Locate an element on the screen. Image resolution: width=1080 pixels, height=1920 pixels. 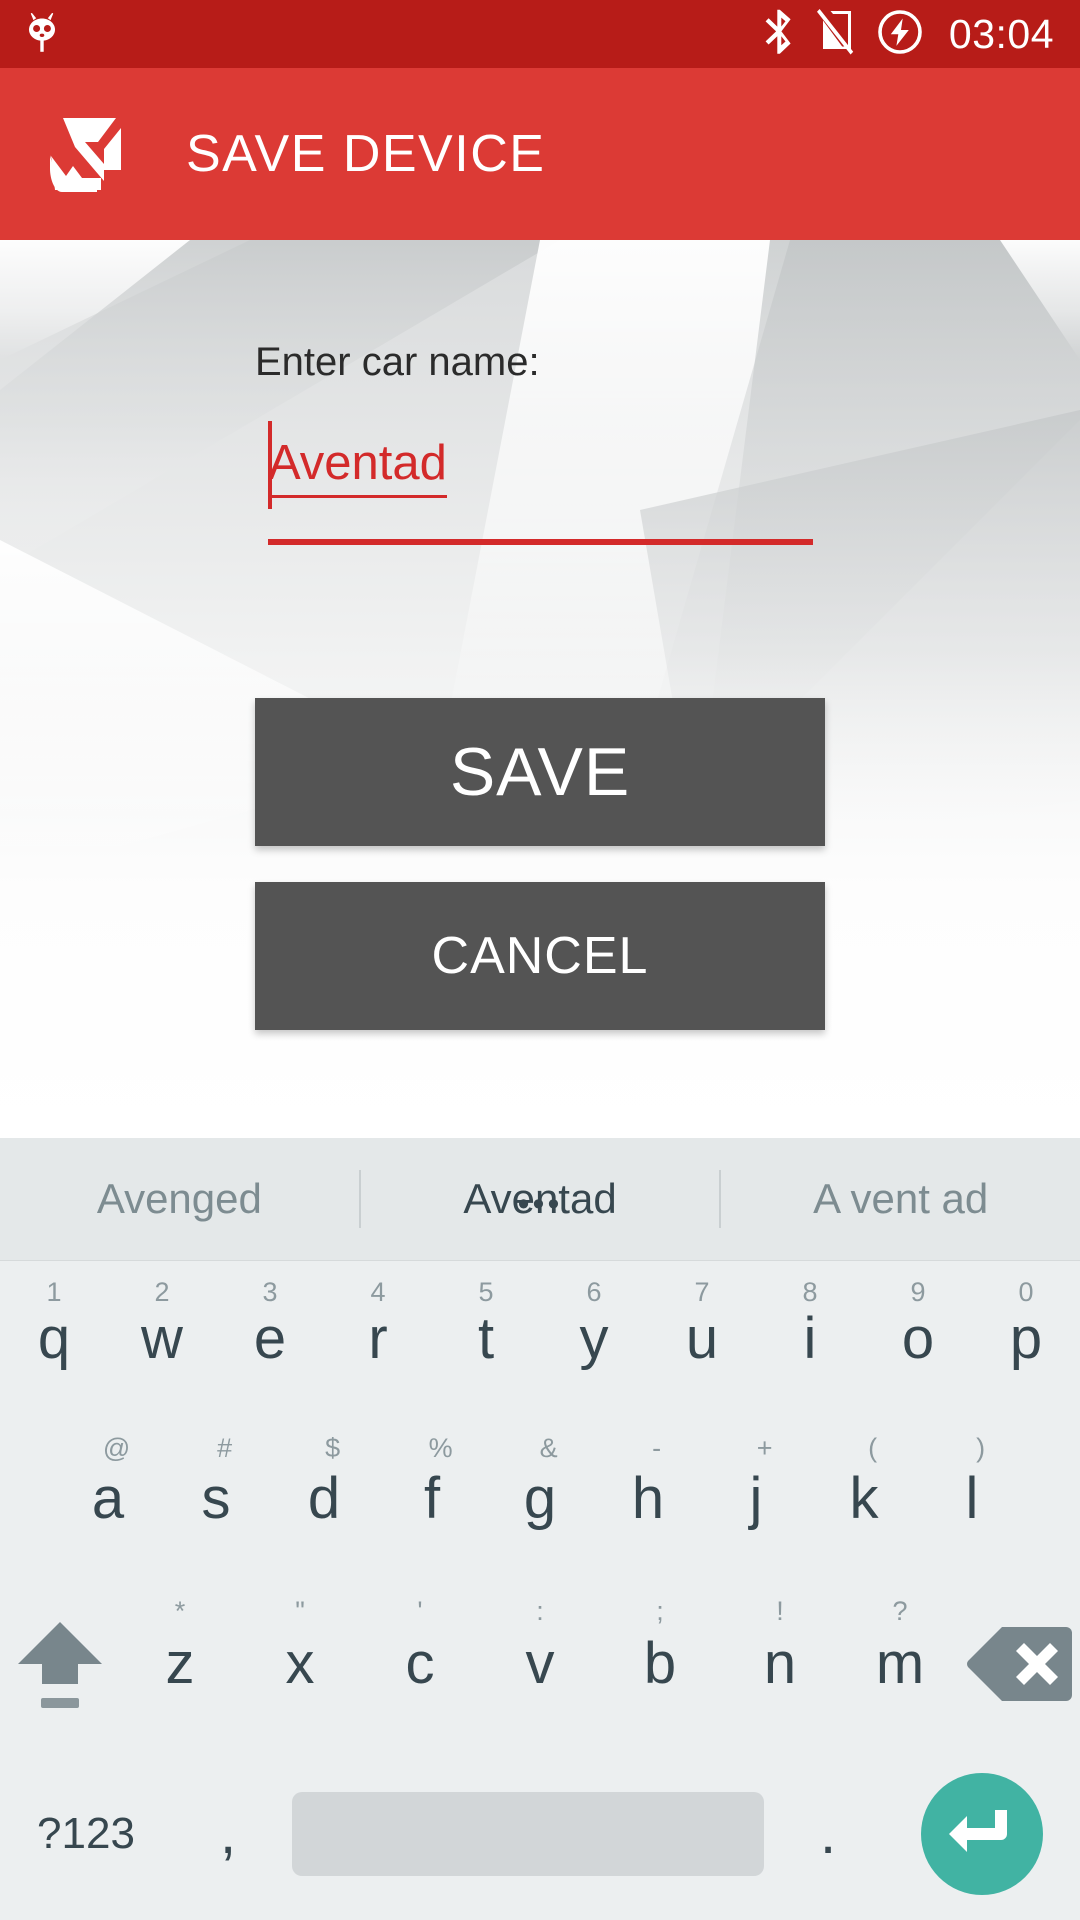
key-t: 5t is located at coordinates (486, 1339).